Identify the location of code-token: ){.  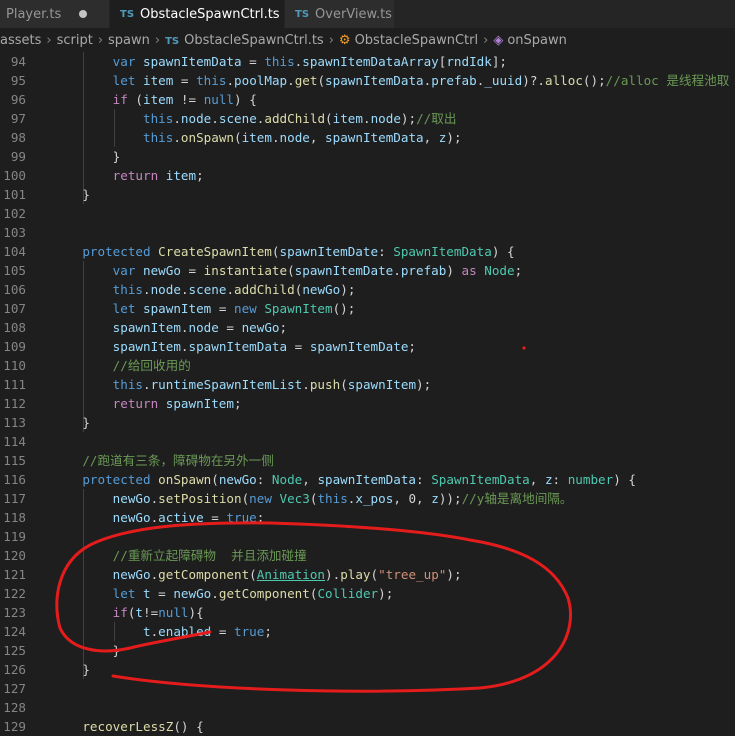
(196, 612).